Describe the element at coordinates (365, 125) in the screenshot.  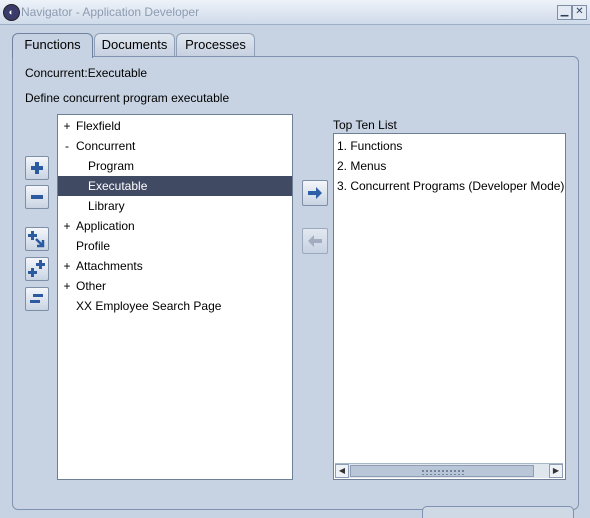
I see `top-ten-label: Top Ten List` at that location.